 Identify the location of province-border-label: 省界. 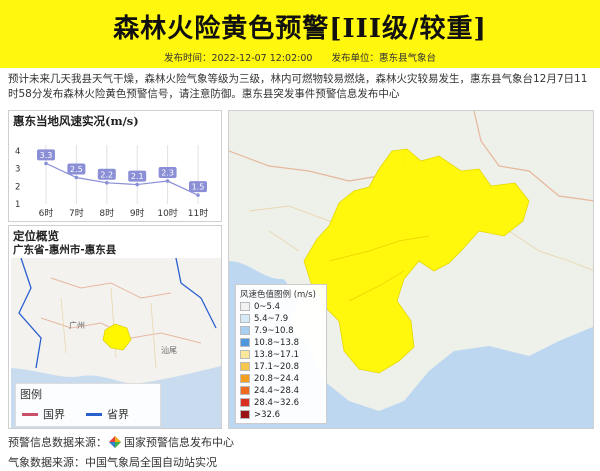
(118, 414).